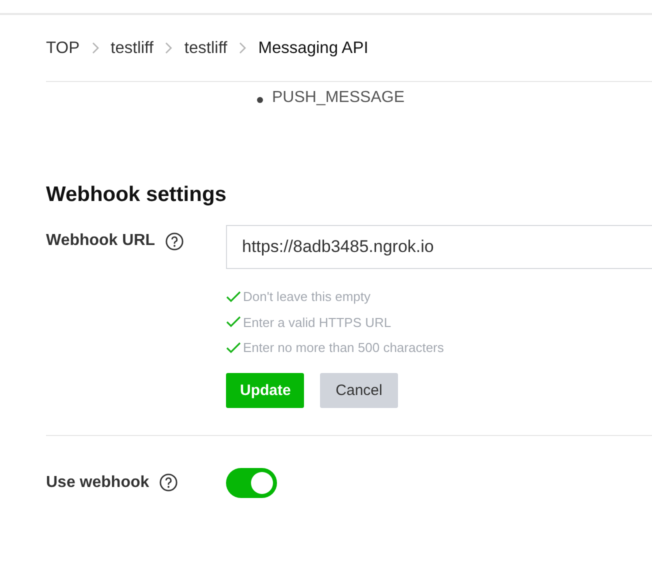 This screenshot has height=567, width=652. Describe the element at coordinates (306, 296) in the screenshot. I see `validation-message: Don't leave this empty` at that location.